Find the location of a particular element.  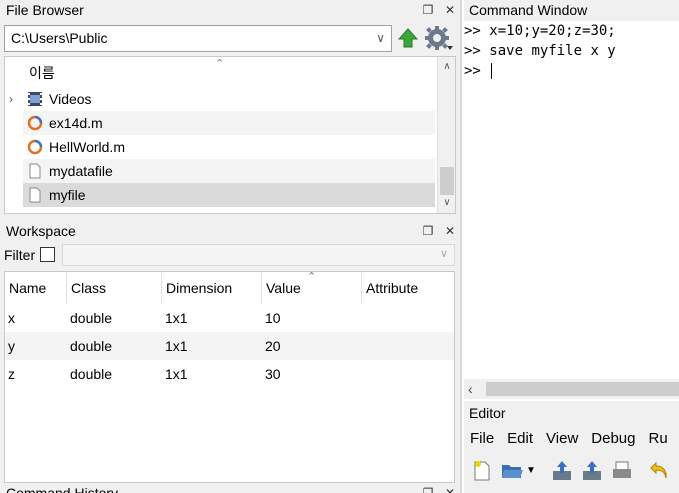

menu-file: File is located at coordinates (482, 438).